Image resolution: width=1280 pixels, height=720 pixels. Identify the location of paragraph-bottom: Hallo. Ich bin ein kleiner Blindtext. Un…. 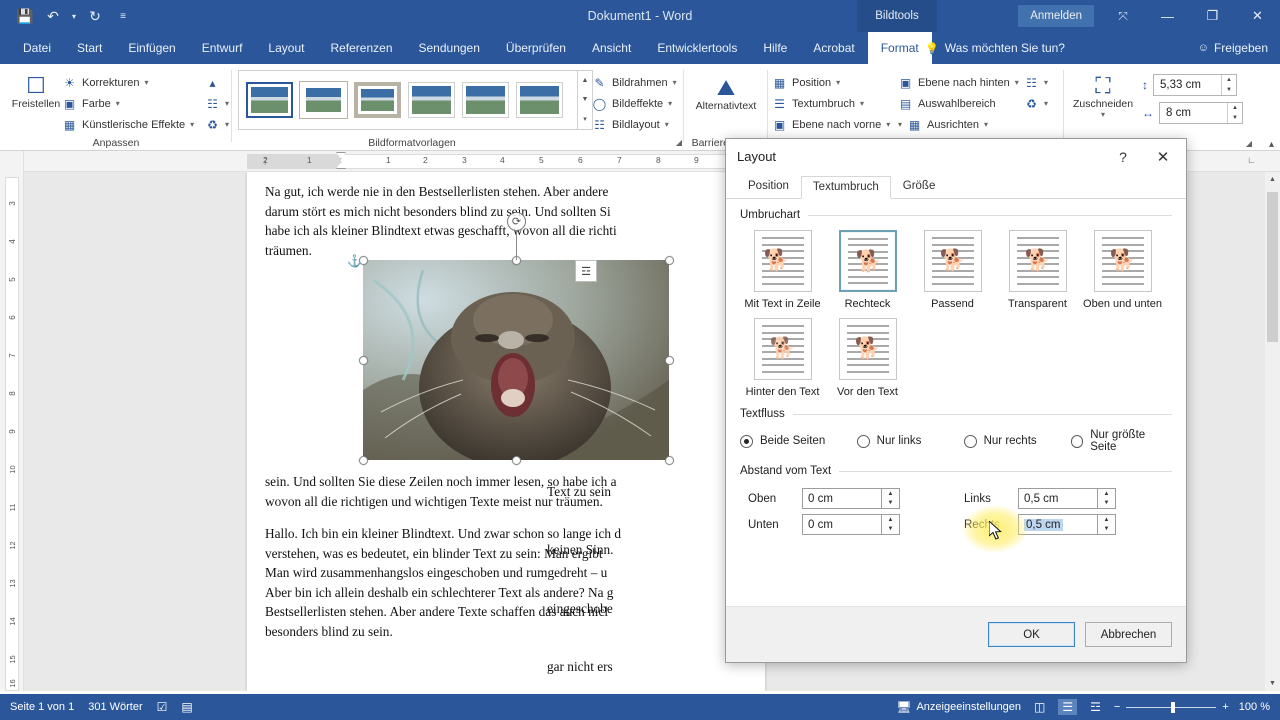
(505, 582).